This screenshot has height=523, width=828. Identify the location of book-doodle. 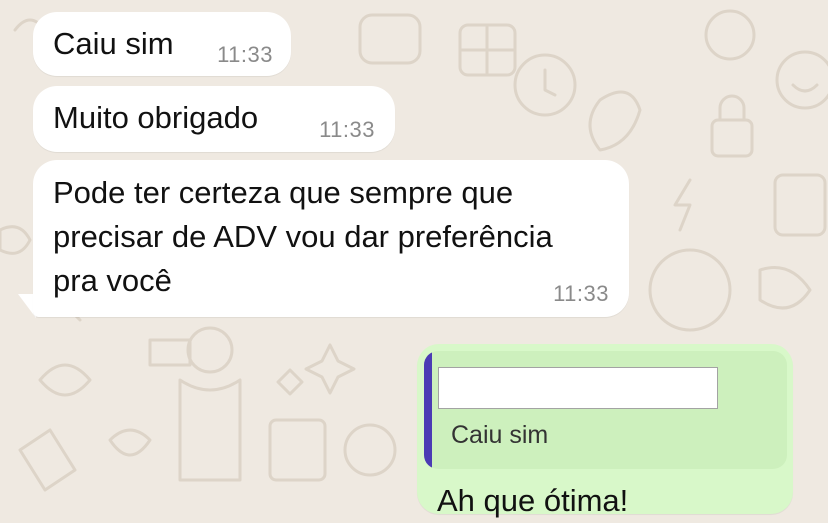
(170, 352).